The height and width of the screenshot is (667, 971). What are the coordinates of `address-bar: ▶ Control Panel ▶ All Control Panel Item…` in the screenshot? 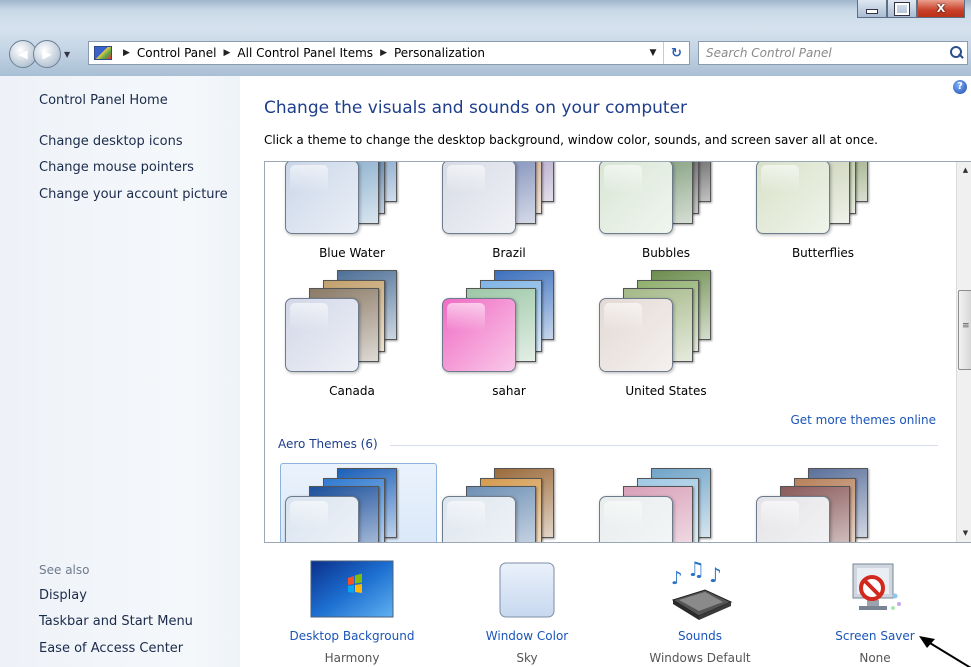 It's located at (389, 53).